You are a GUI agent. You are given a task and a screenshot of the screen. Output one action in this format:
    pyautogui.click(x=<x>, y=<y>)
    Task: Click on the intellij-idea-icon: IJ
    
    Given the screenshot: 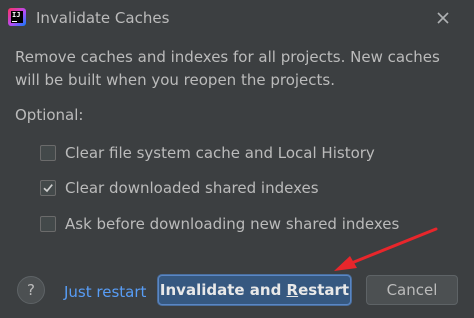 What is the action you would take?
    pyautogui.click(x=17, y=17)
    